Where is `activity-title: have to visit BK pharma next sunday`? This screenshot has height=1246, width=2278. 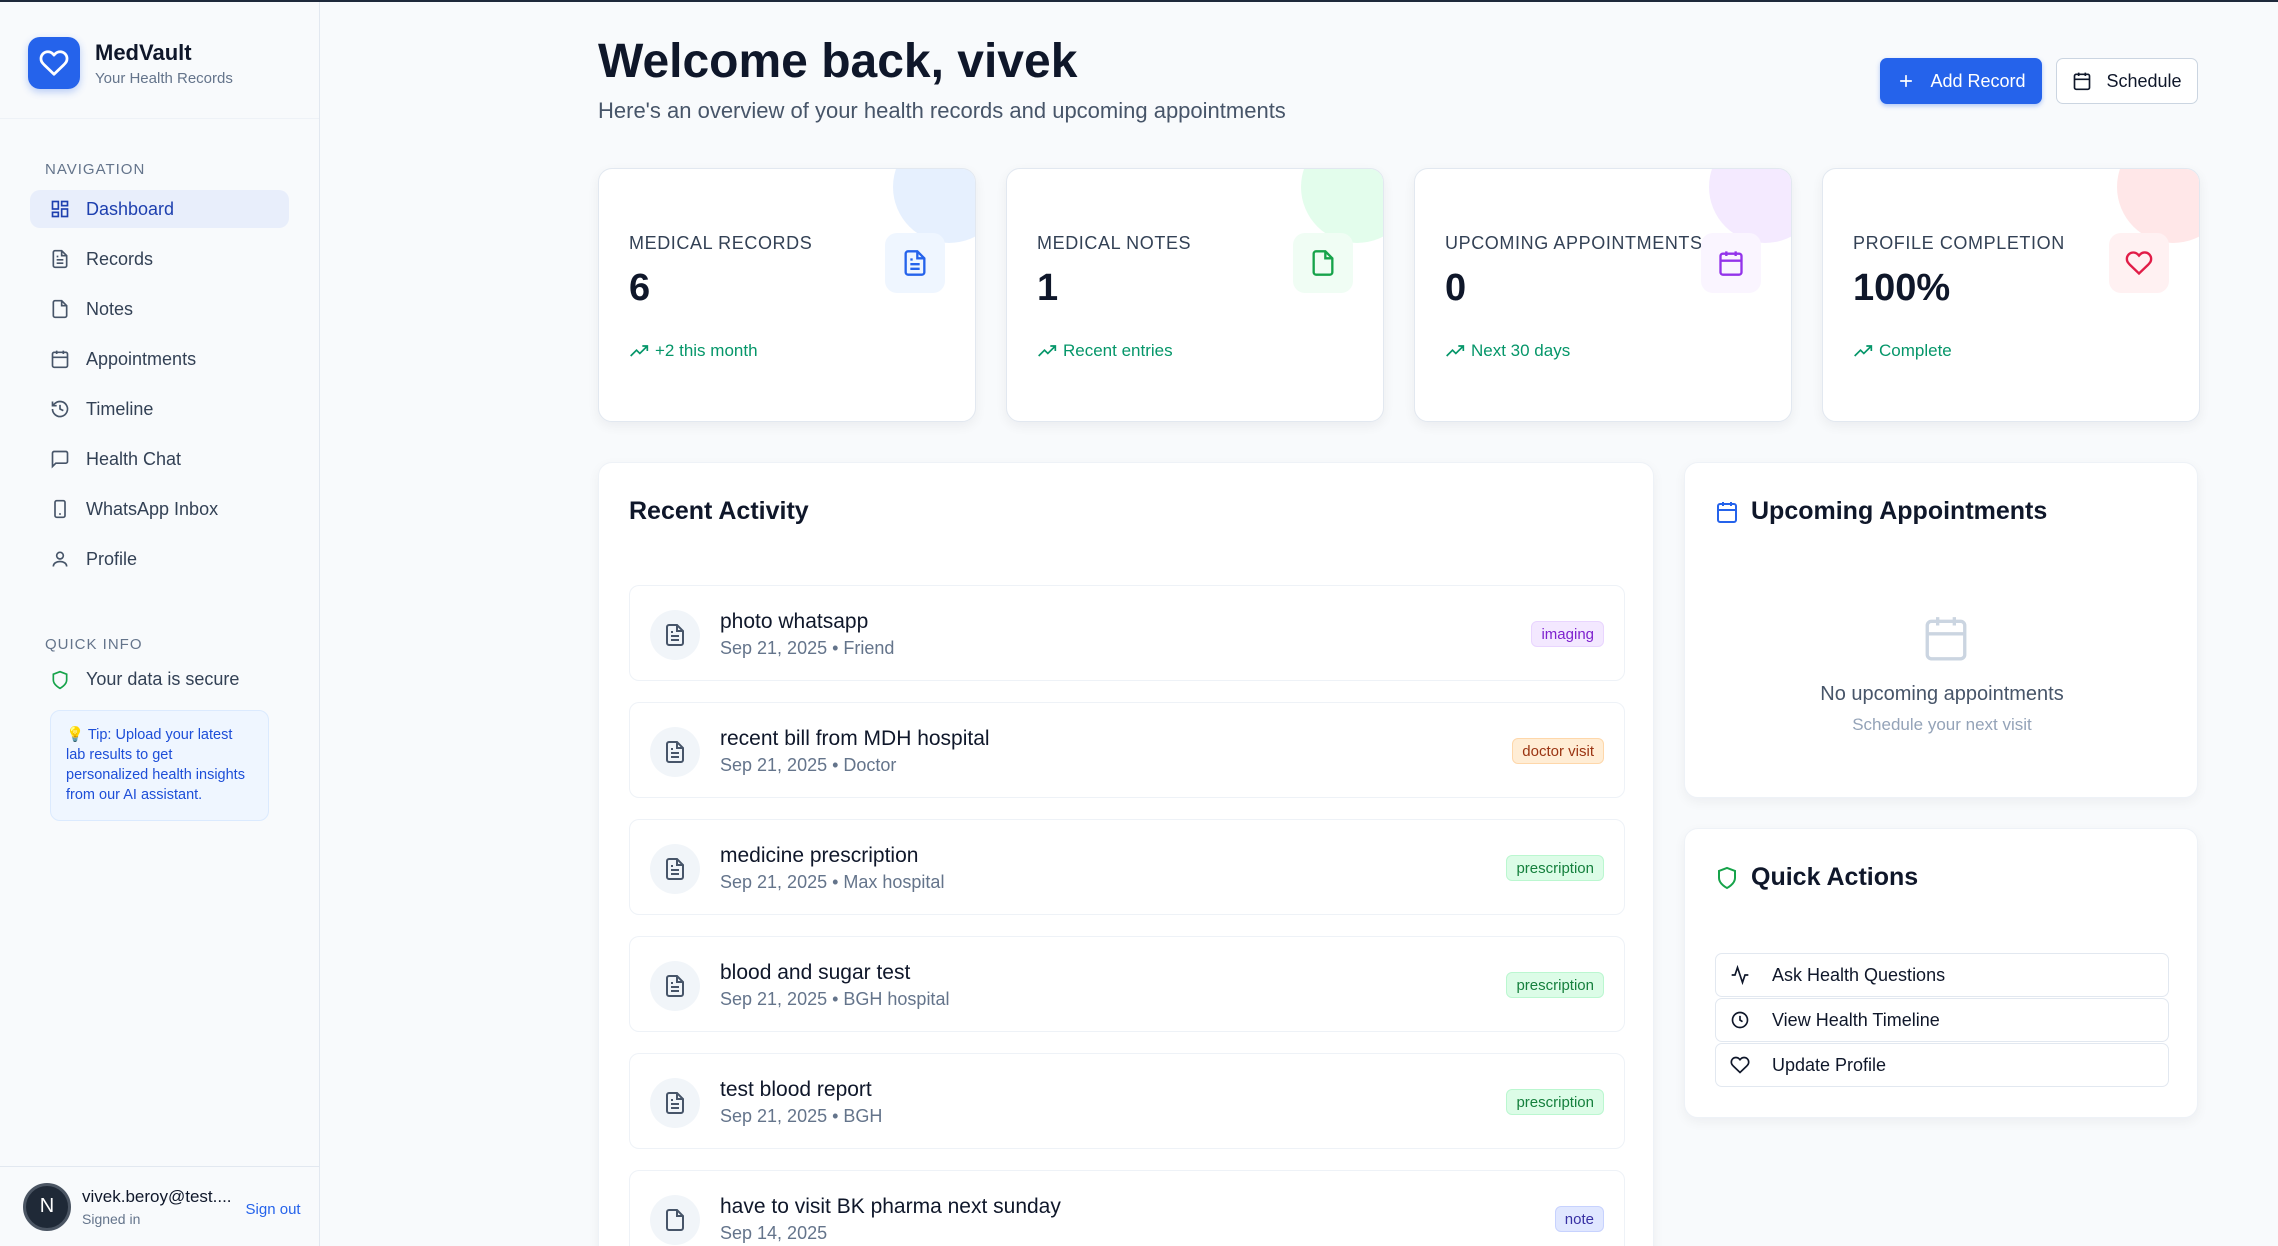 activity-title: have to visit BK pharma next sunday is located at coordinates (890, 1206).